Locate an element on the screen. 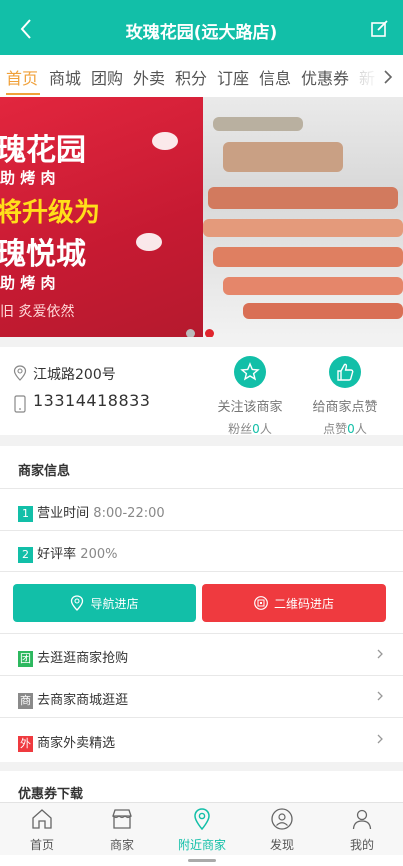 Image resolution: width=403 pixels, height=866 pixels. qrcode-enter-button: 二维码进店 is located at coordinates (294, 603).